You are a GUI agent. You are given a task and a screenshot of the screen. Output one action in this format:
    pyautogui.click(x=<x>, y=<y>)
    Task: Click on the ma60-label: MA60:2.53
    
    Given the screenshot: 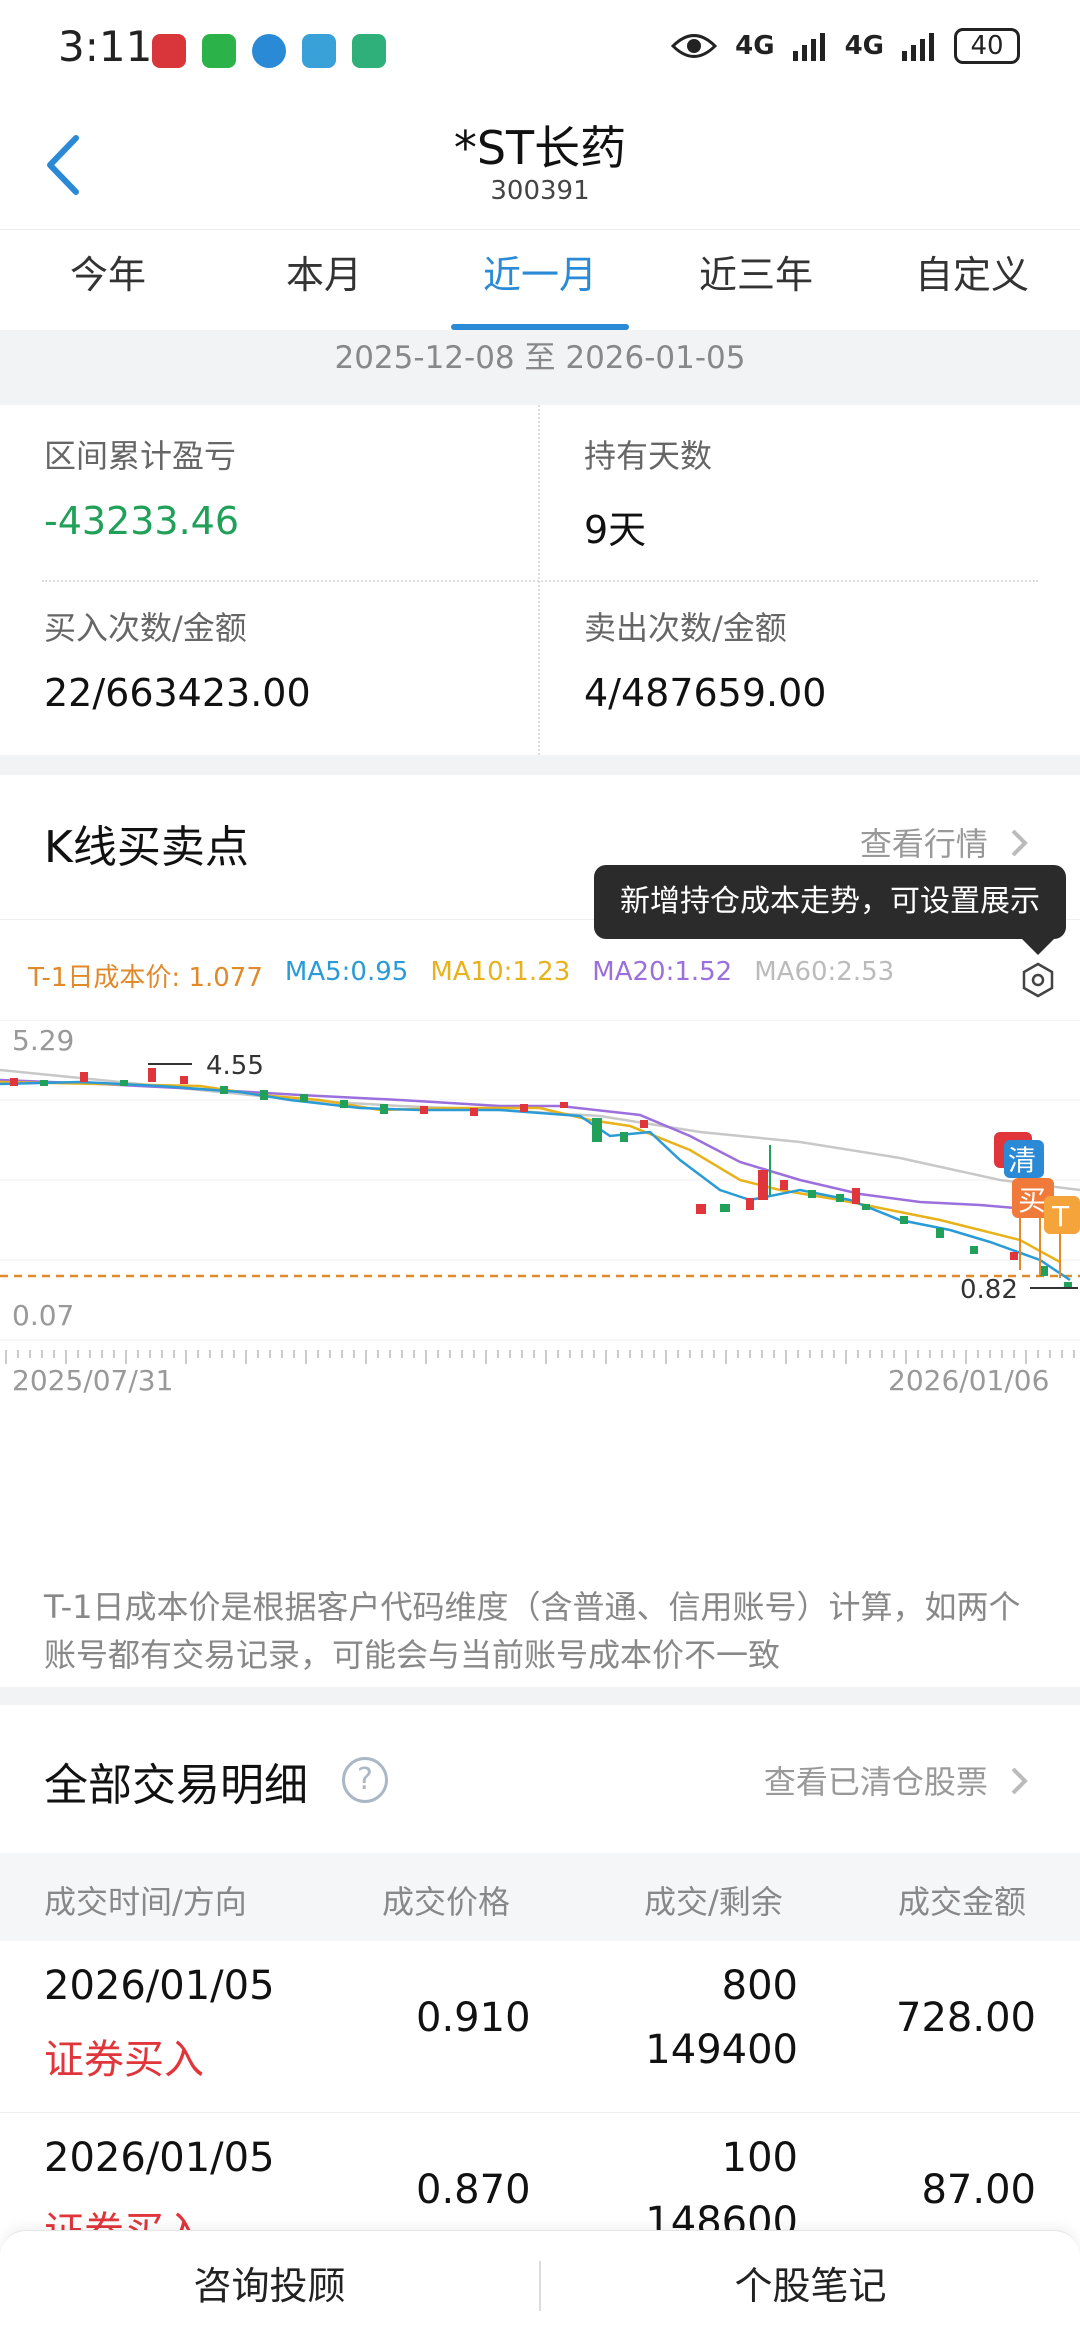 What is the action you would take?
    pyautogui.click(x=824, y=972)
    